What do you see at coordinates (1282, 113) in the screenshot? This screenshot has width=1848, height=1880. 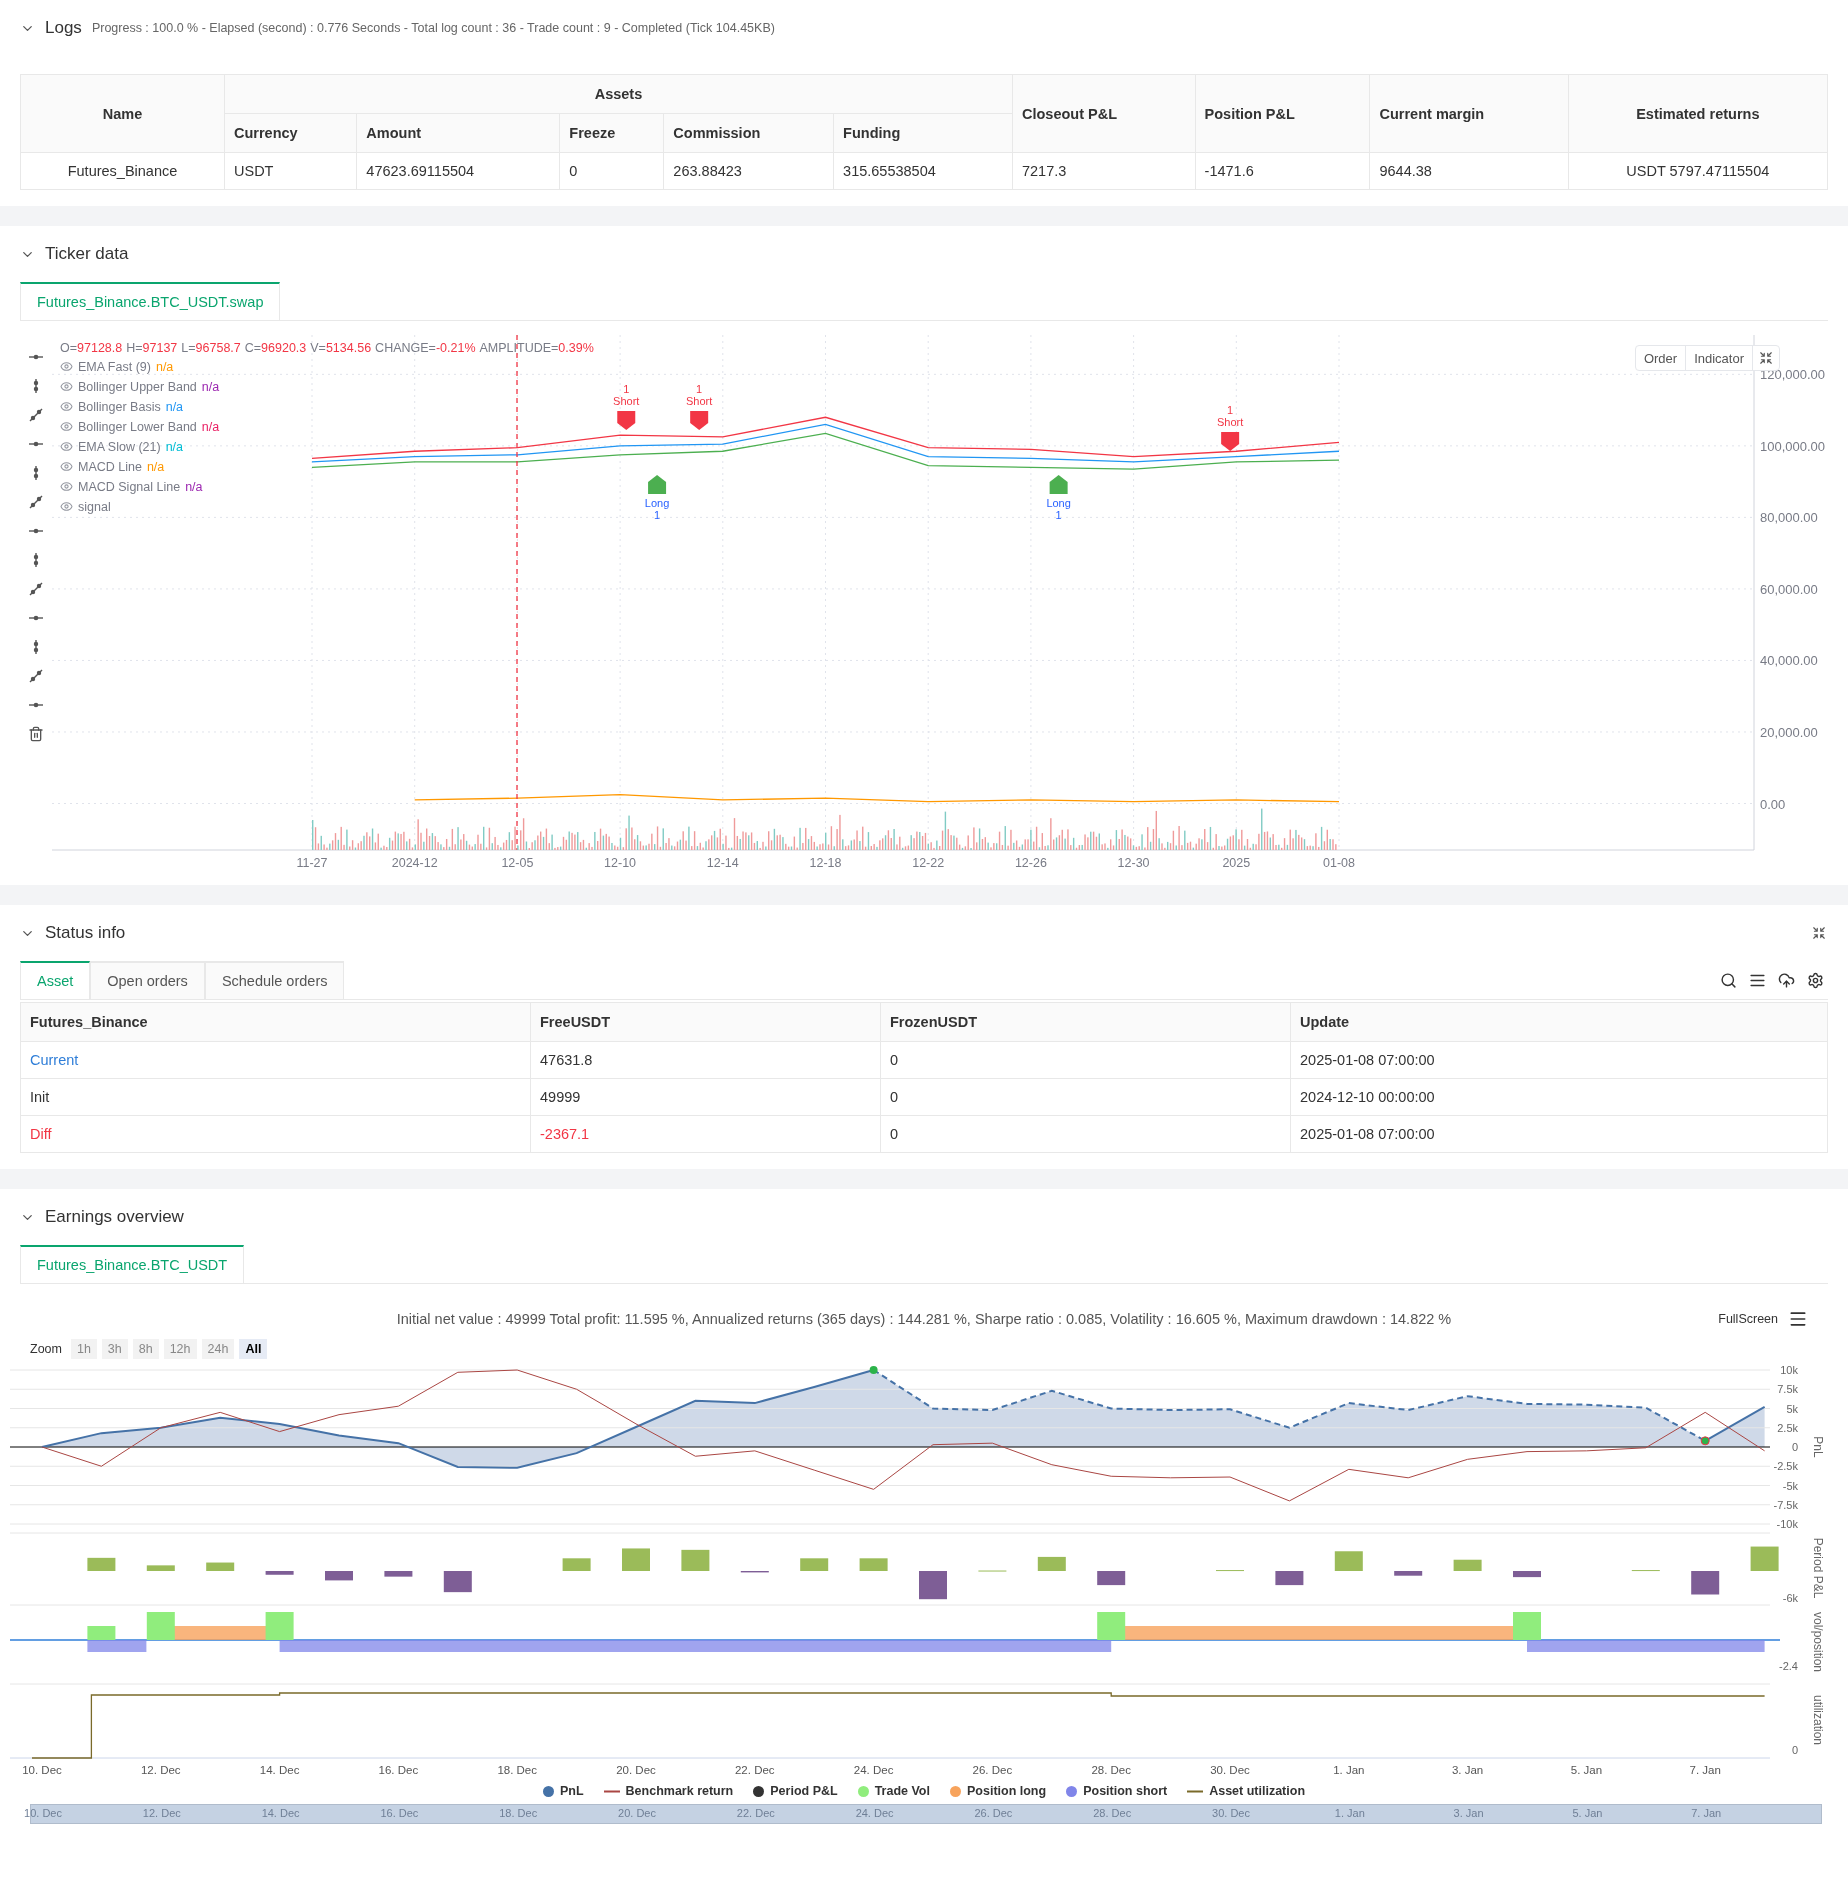 I see `column-header: Position P&L` at bounding box center [1282, 113].